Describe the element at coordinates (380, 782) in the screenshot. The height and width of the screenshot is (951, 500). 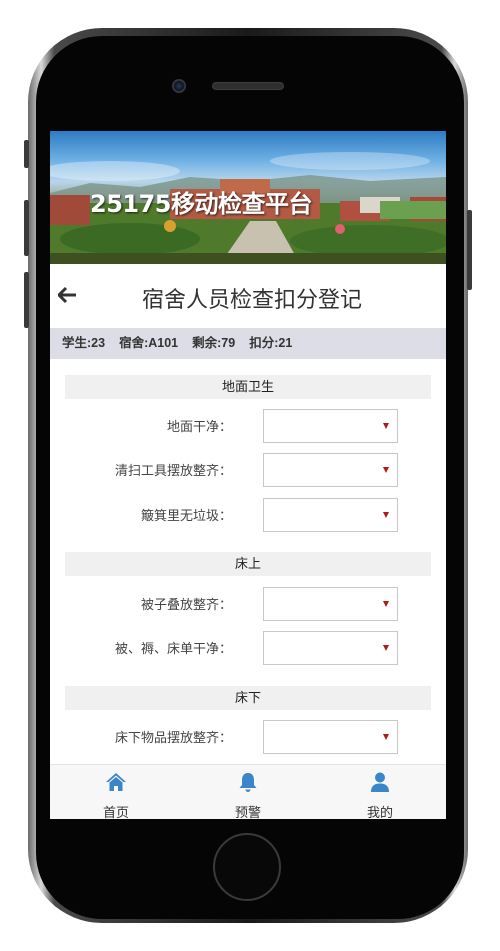
I see `user-icon` at that location.